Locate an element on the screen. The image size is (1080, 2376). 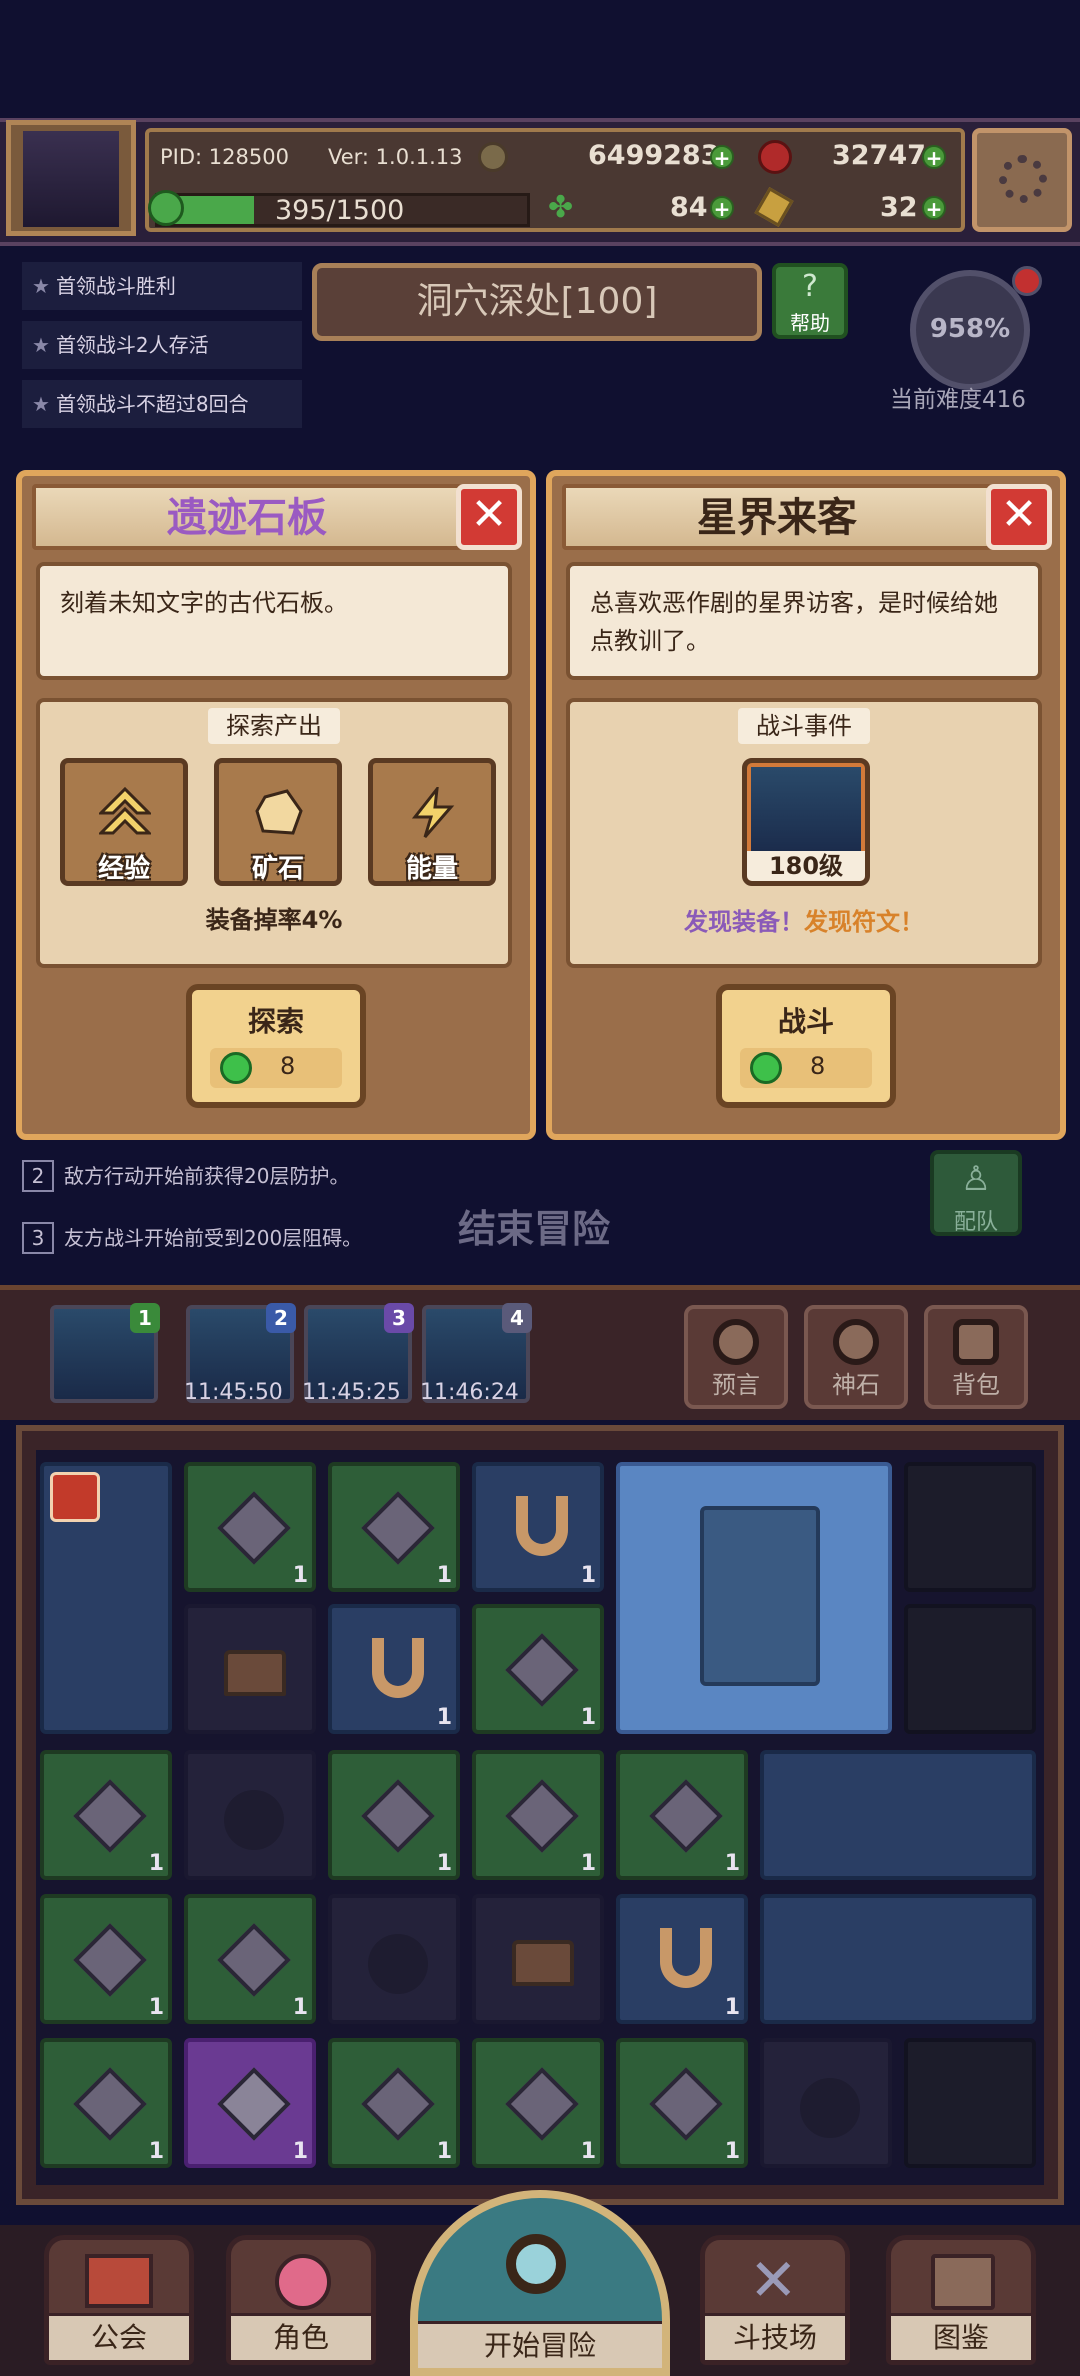
clover-value: 84 is located at coordinates (689, 207).